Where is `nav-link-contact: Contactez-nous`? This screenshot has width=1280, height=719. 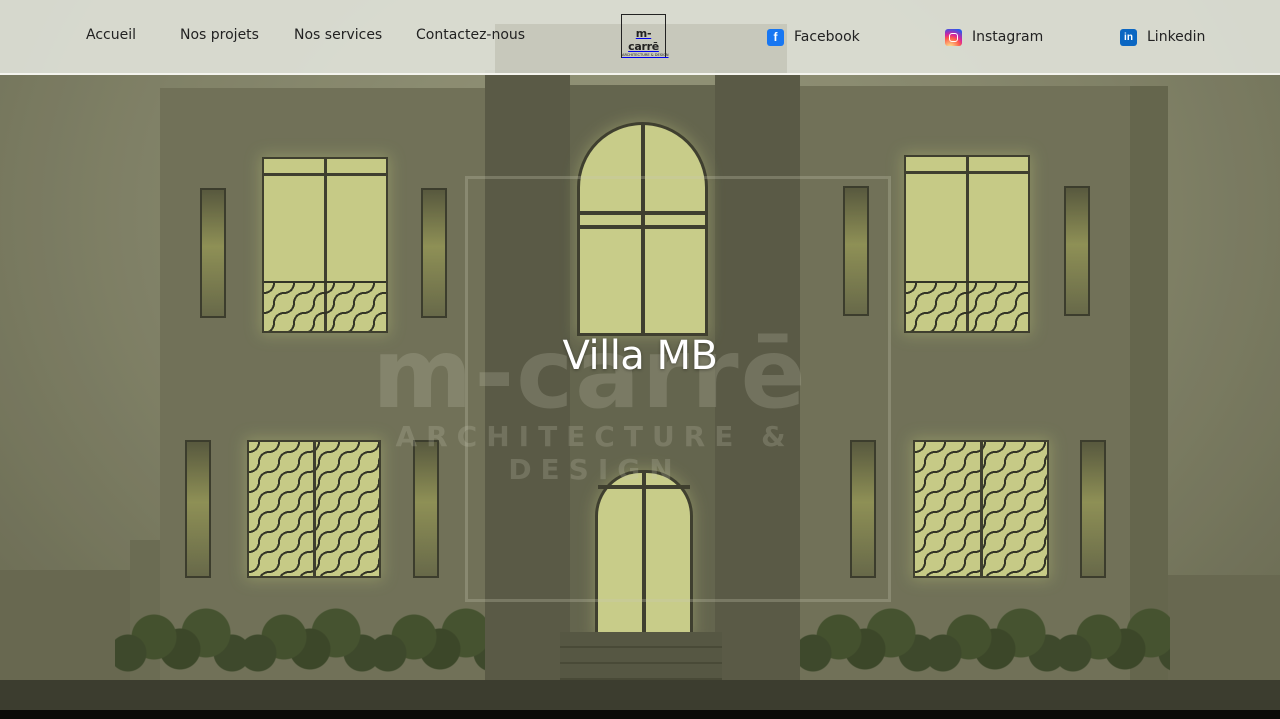
nav-link-contact: Contactez-nous is located at coordinates (470, 35).